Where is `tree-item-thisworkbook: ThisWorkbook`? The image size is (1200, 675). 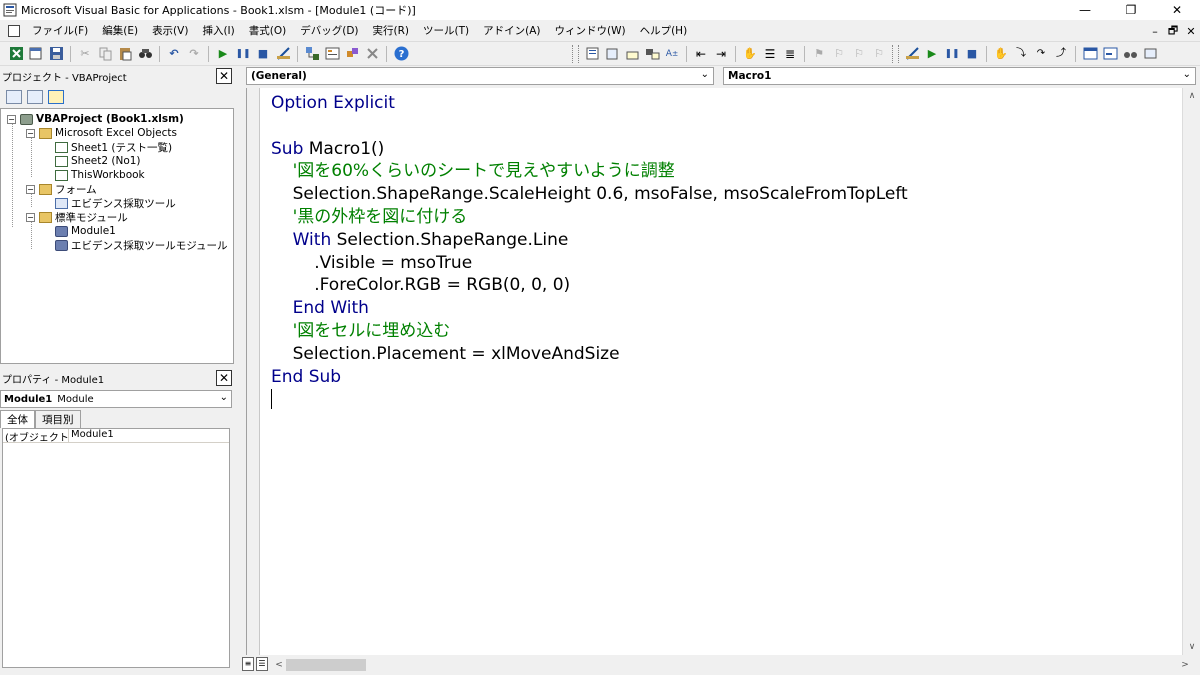
tree-item-thisworkbook: ThisWorkbook is located at coordinates (100, 175).